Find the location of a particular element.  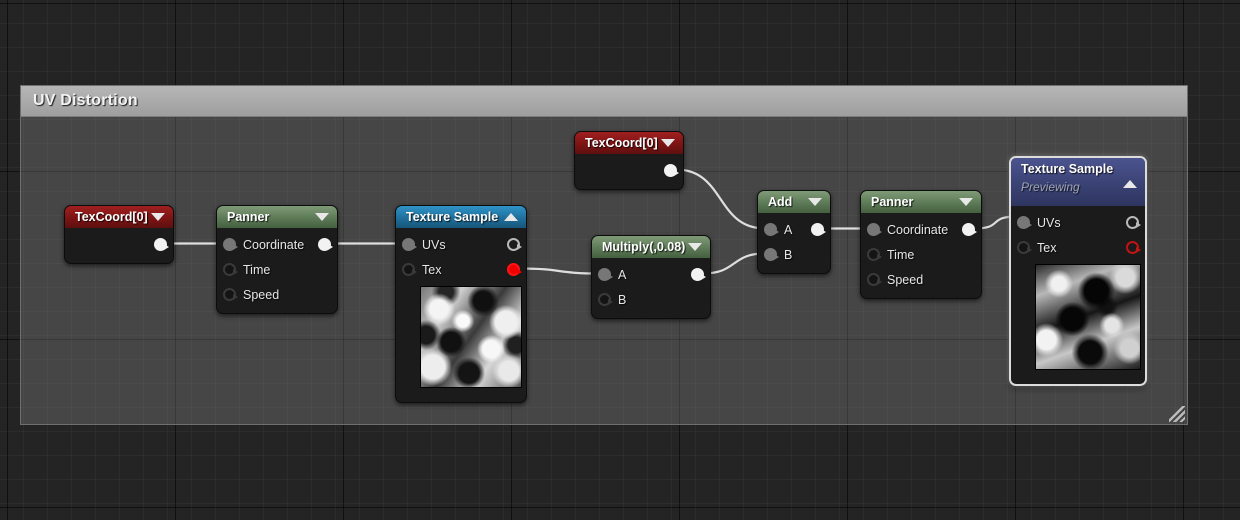

node-body-panner-2: Coordinate Time Speed is located at coordinates (921, 255).